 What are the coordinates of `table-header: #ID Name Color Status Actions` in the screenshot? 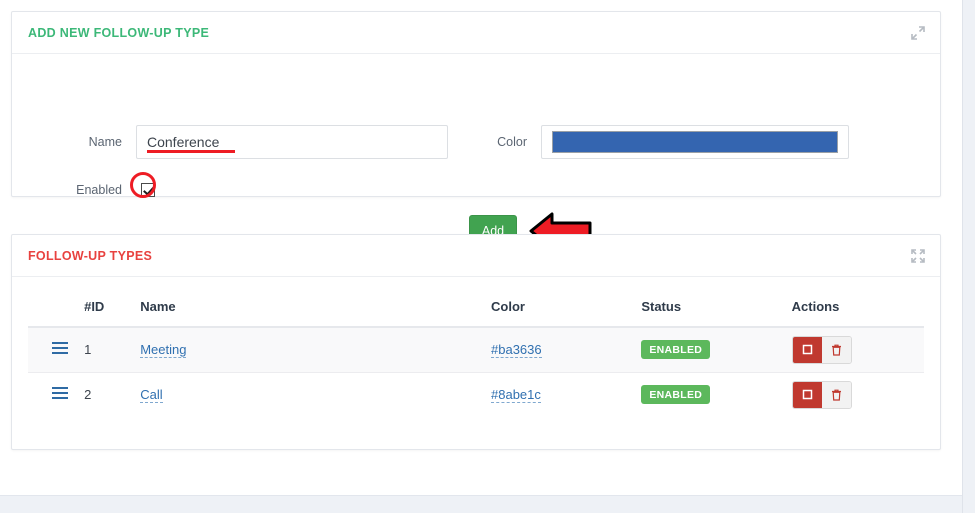 It's located at (476, 306).